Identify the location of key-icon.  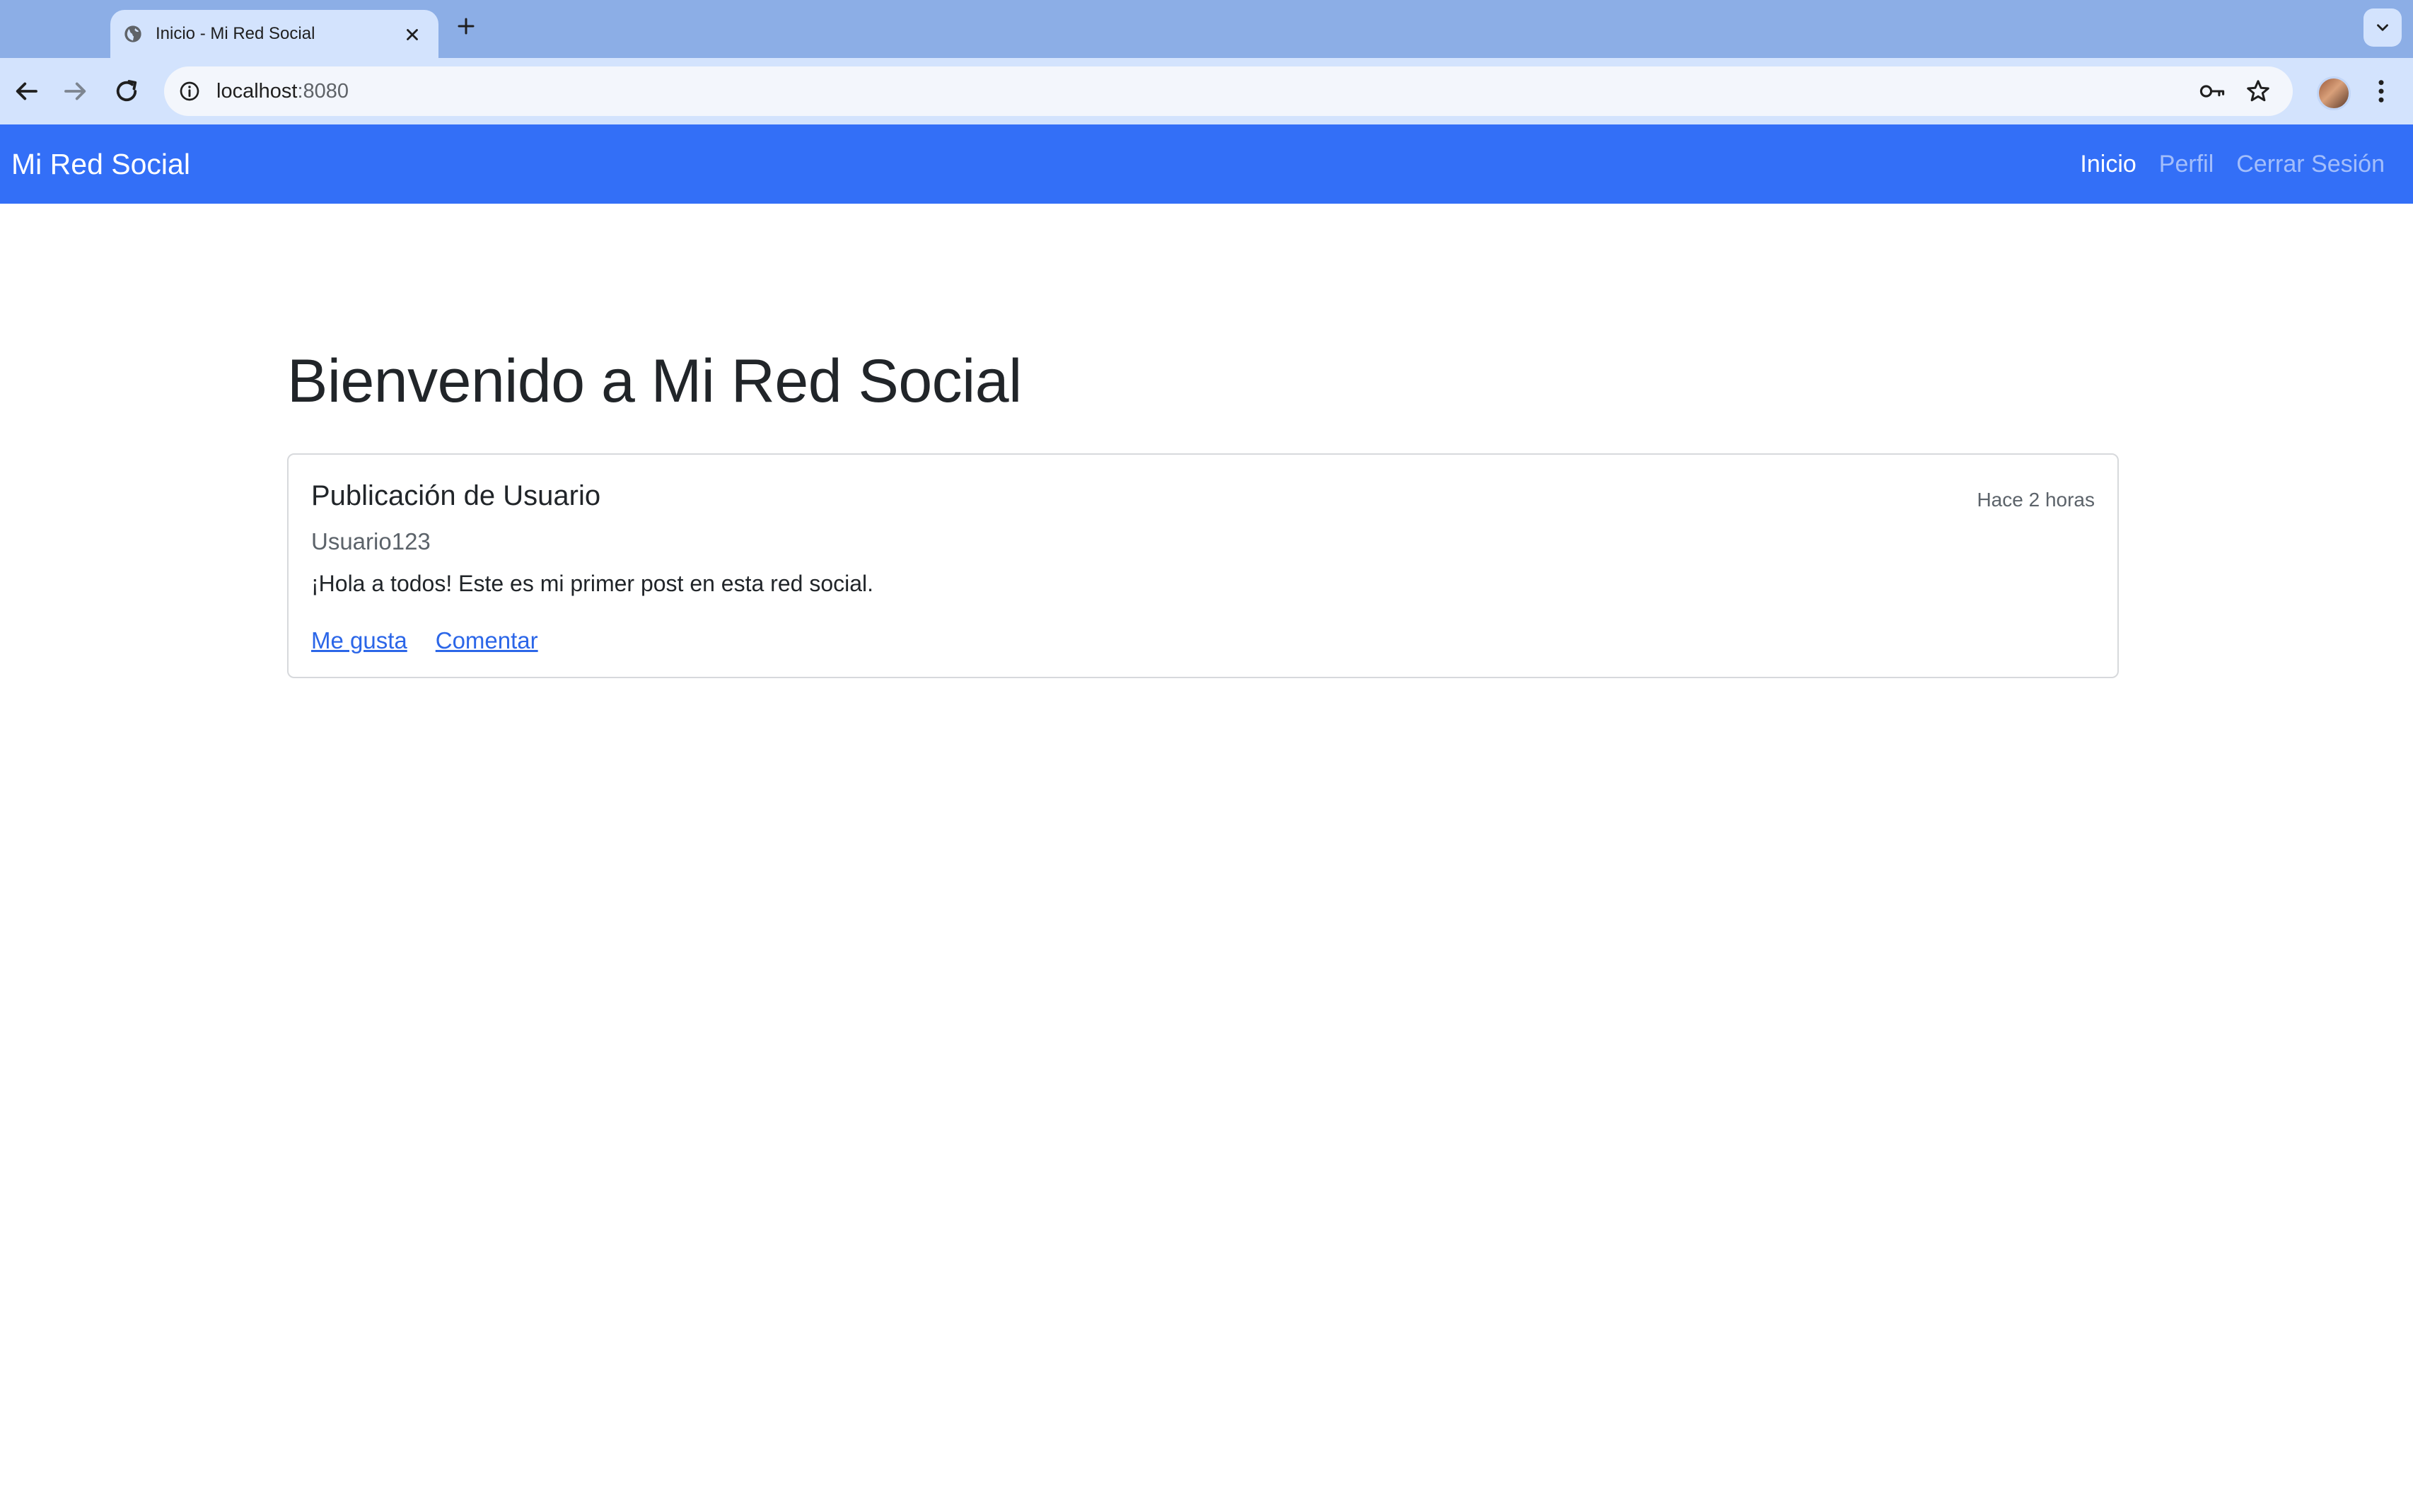
(2212, 91).